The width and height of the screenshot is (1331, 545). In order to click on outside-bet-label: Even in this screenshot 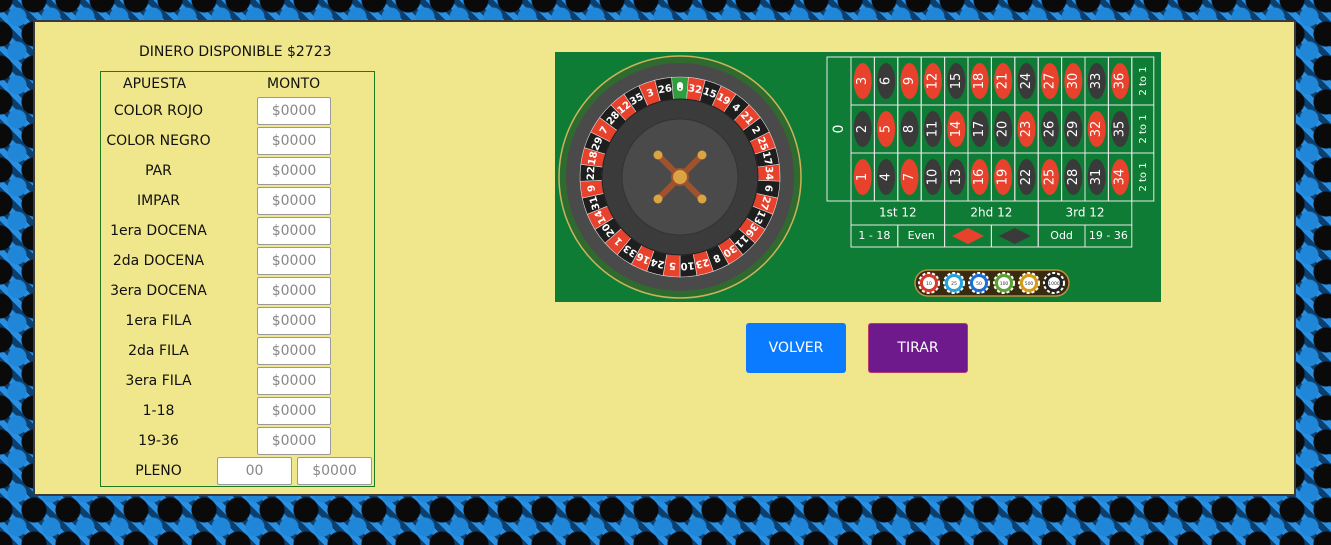, I will do `click(921, 235)`.